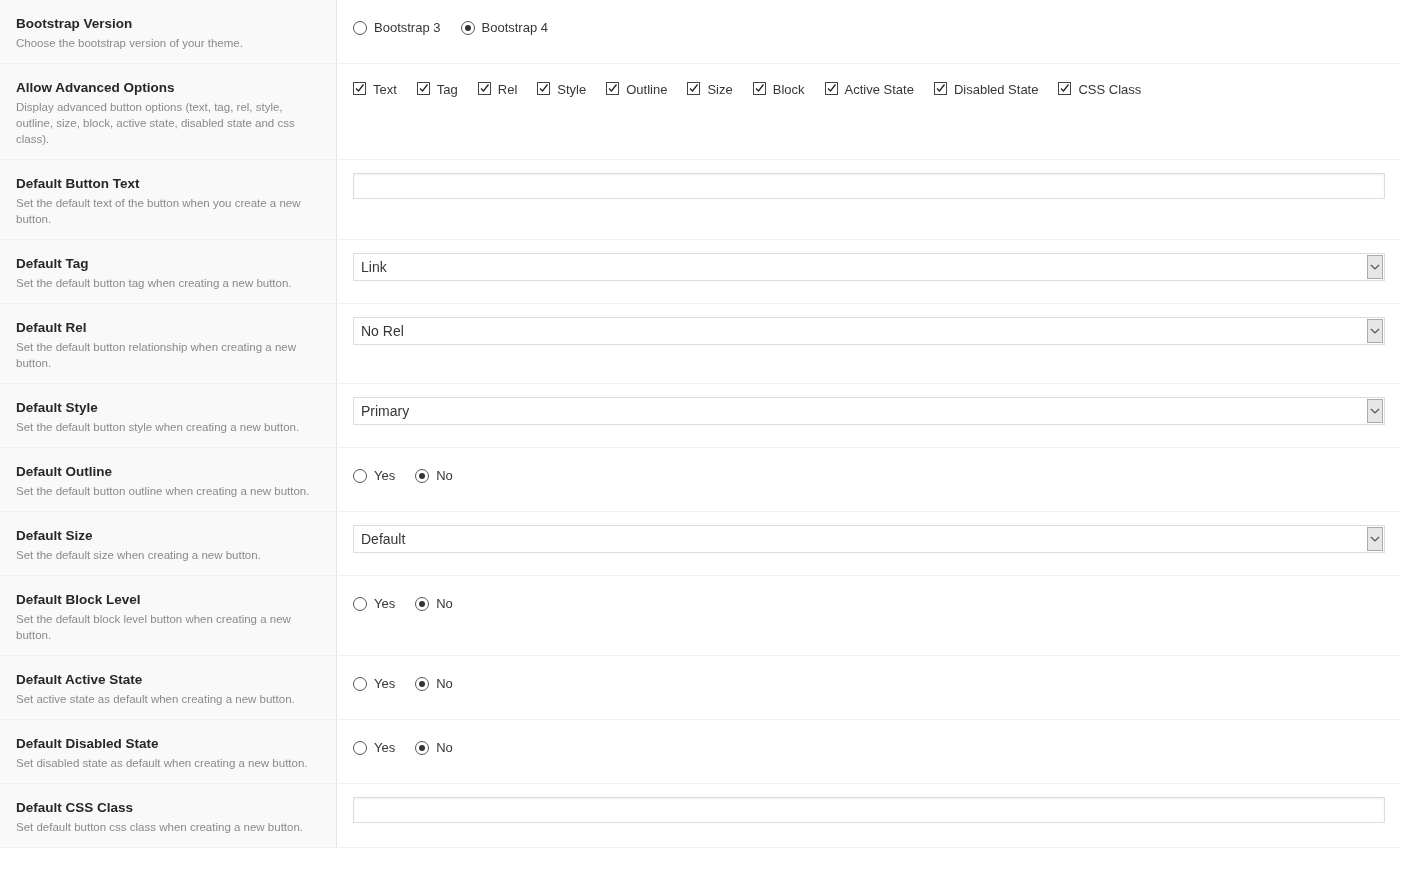 This screenshot has height=869, width=1401. I want to click on setting-title: Default Button Text, so click(78, 184).